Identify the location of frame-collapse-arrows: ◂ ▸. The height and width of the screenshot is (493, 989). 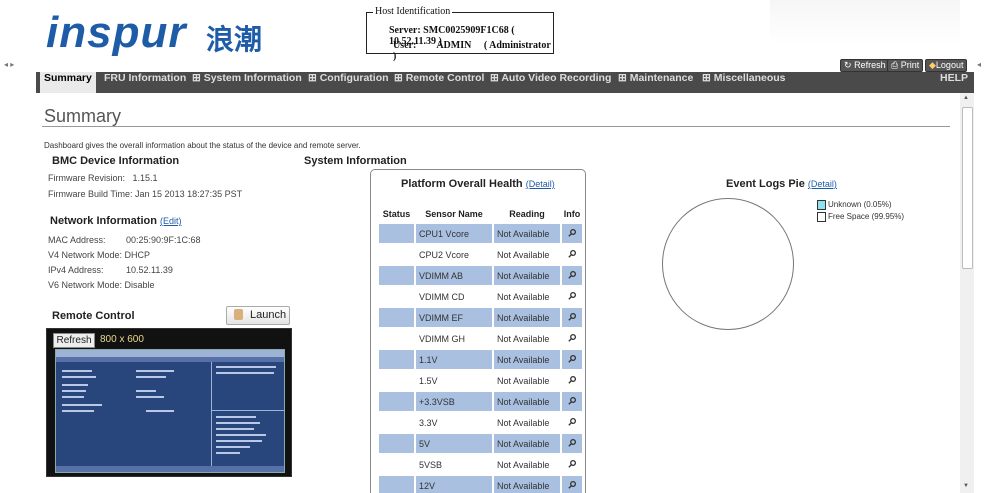
(9, 64).